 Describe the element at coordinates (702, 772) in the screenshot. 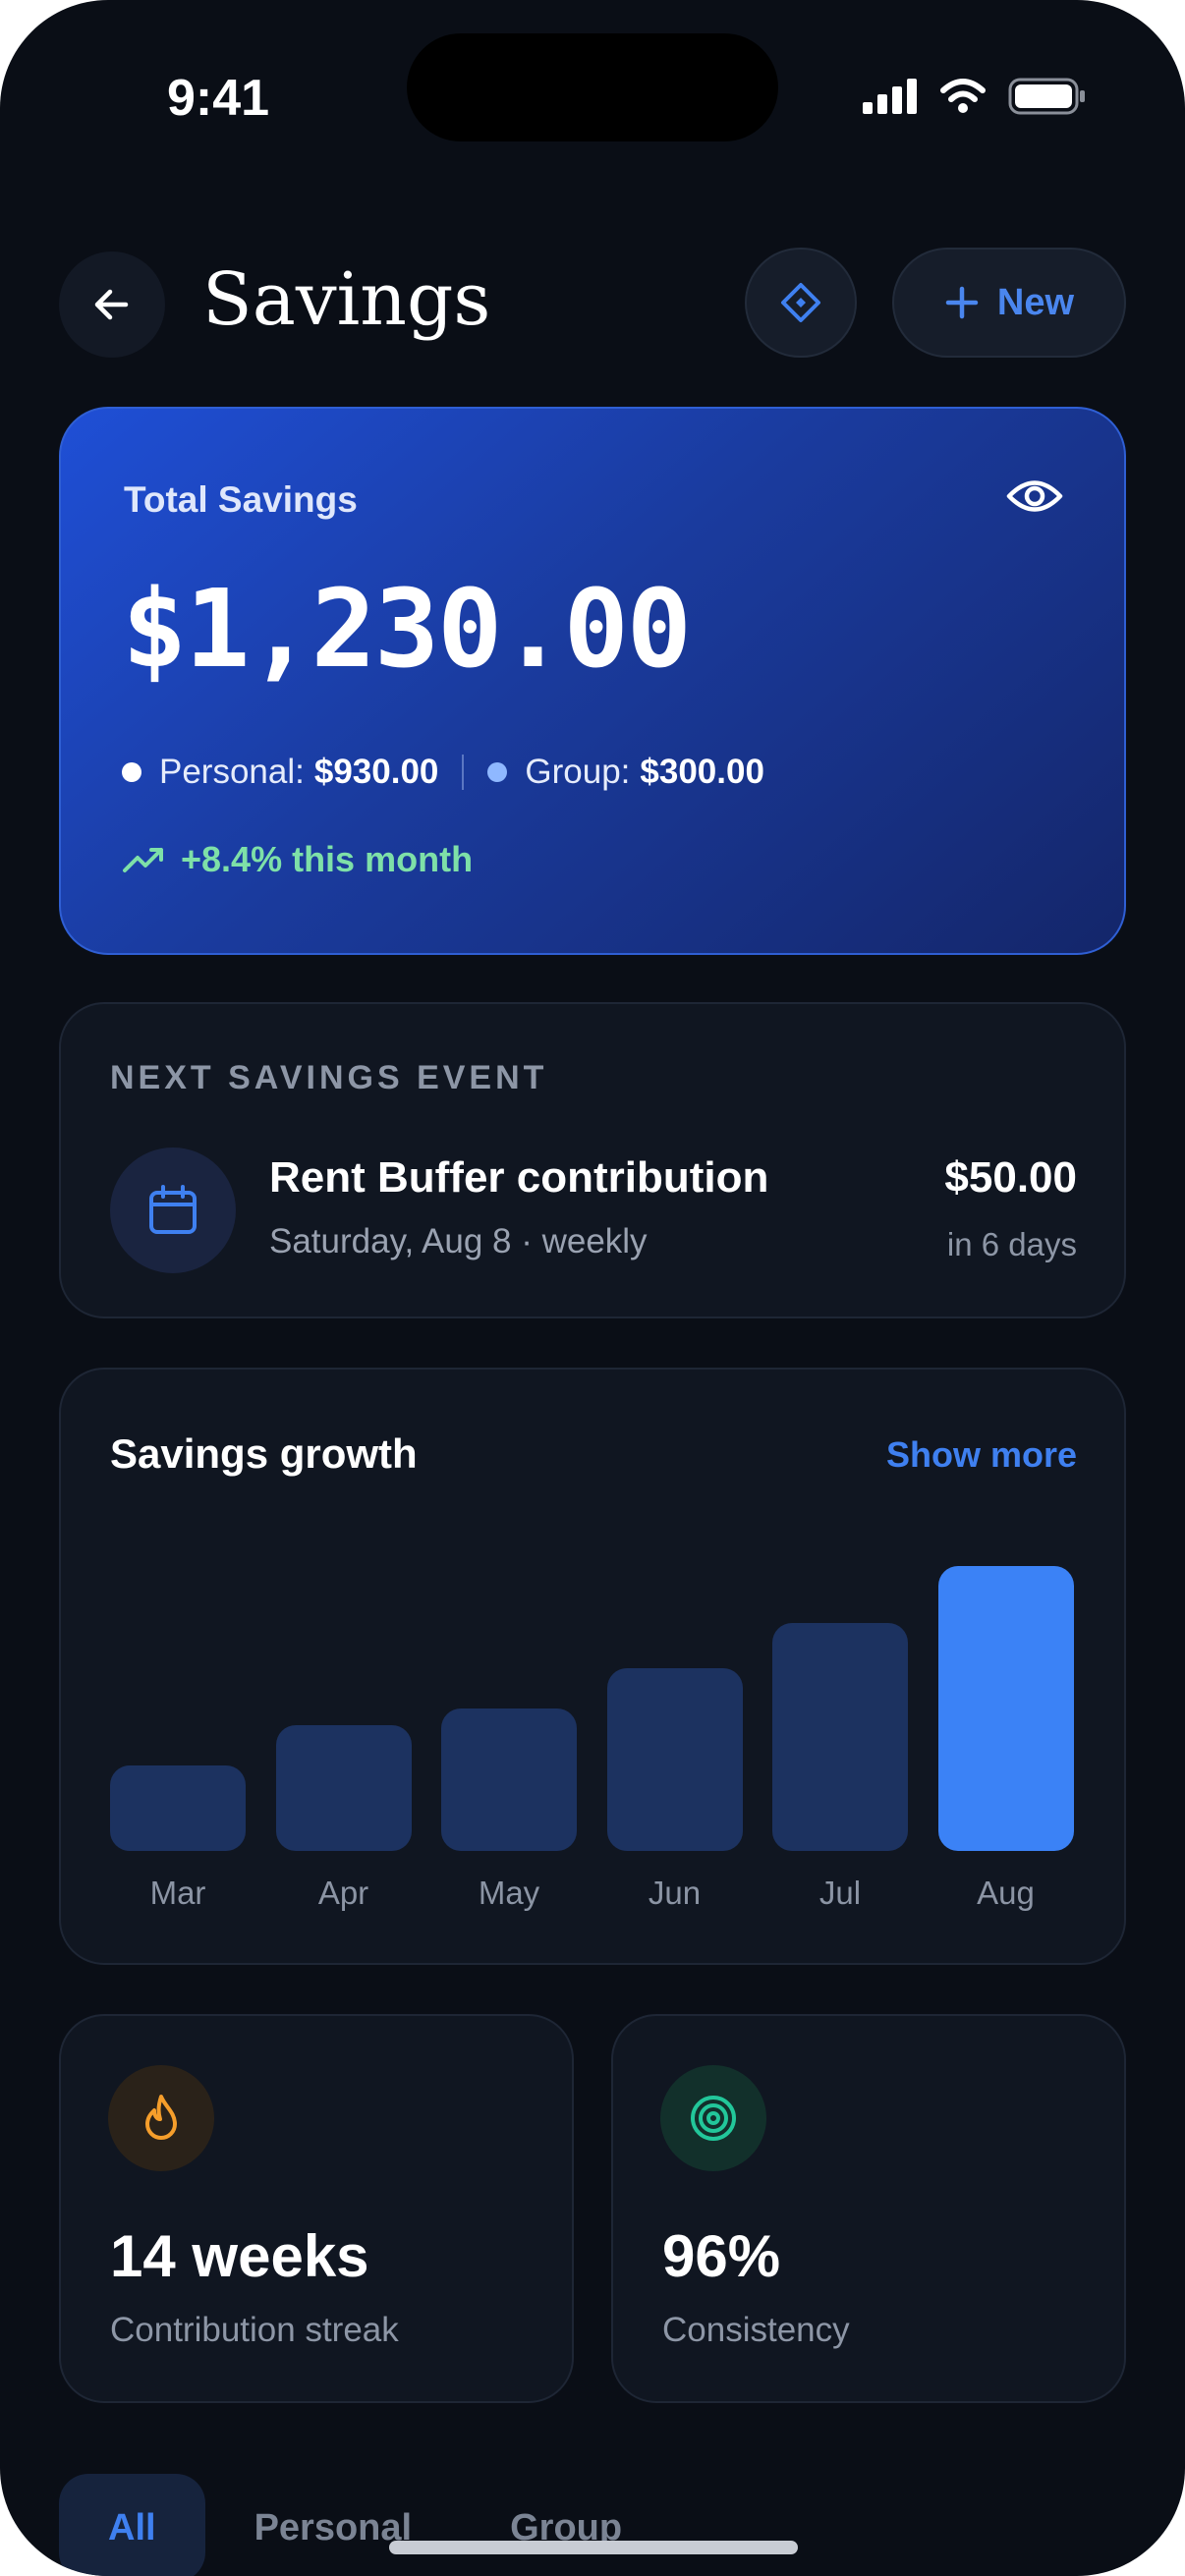

I see `group-value: $300.00` at that location.